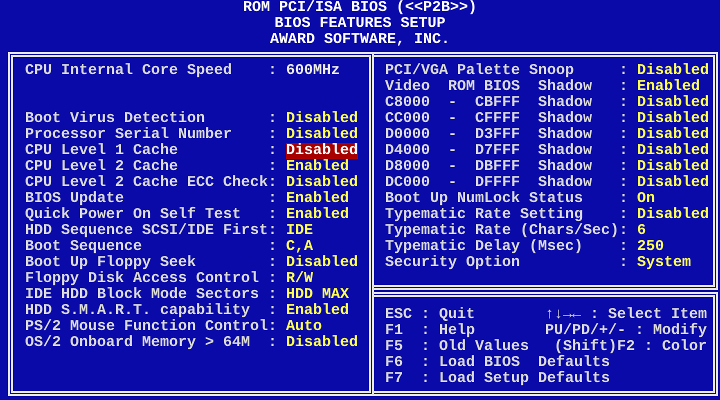  I want to click on setting-label: HDD Sequence SCSI/IDE First, so click(146, 231).